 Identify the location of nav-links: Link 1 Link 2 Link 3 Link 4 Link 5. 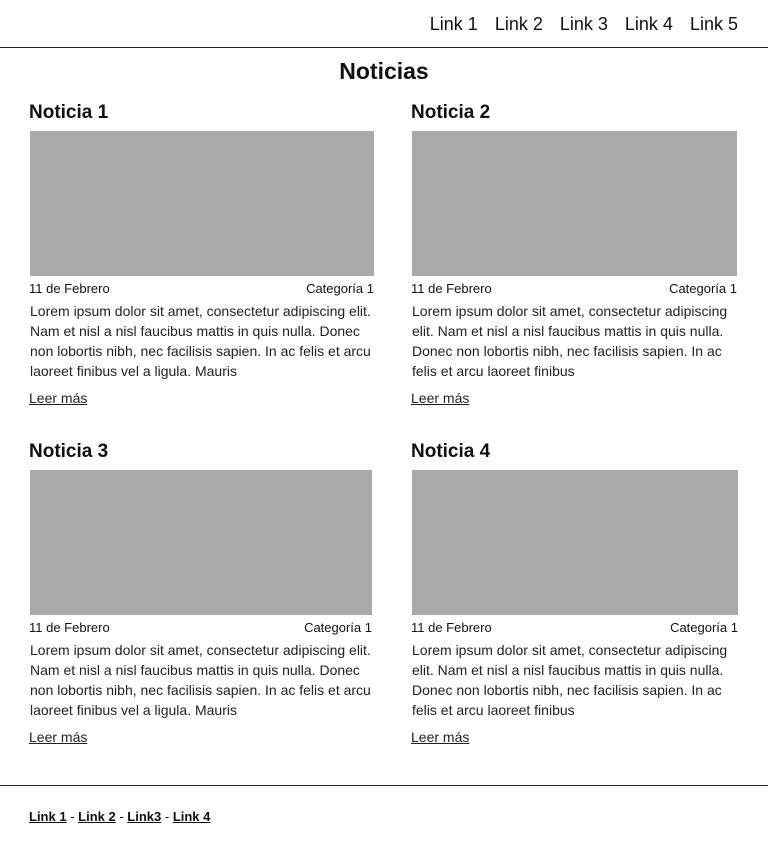
(575, 24).